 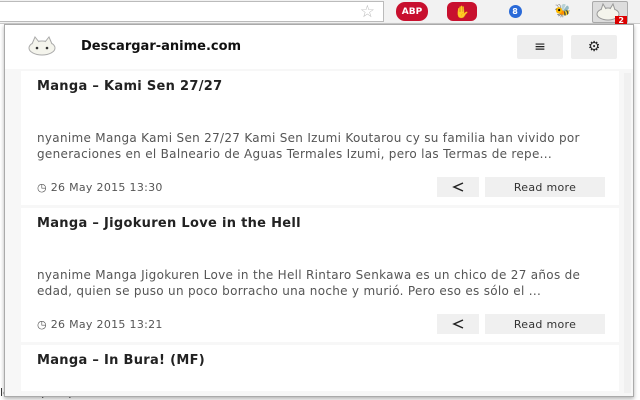 I want to click on site-name: Descargar-anime.com, so click(x=161, y=46).